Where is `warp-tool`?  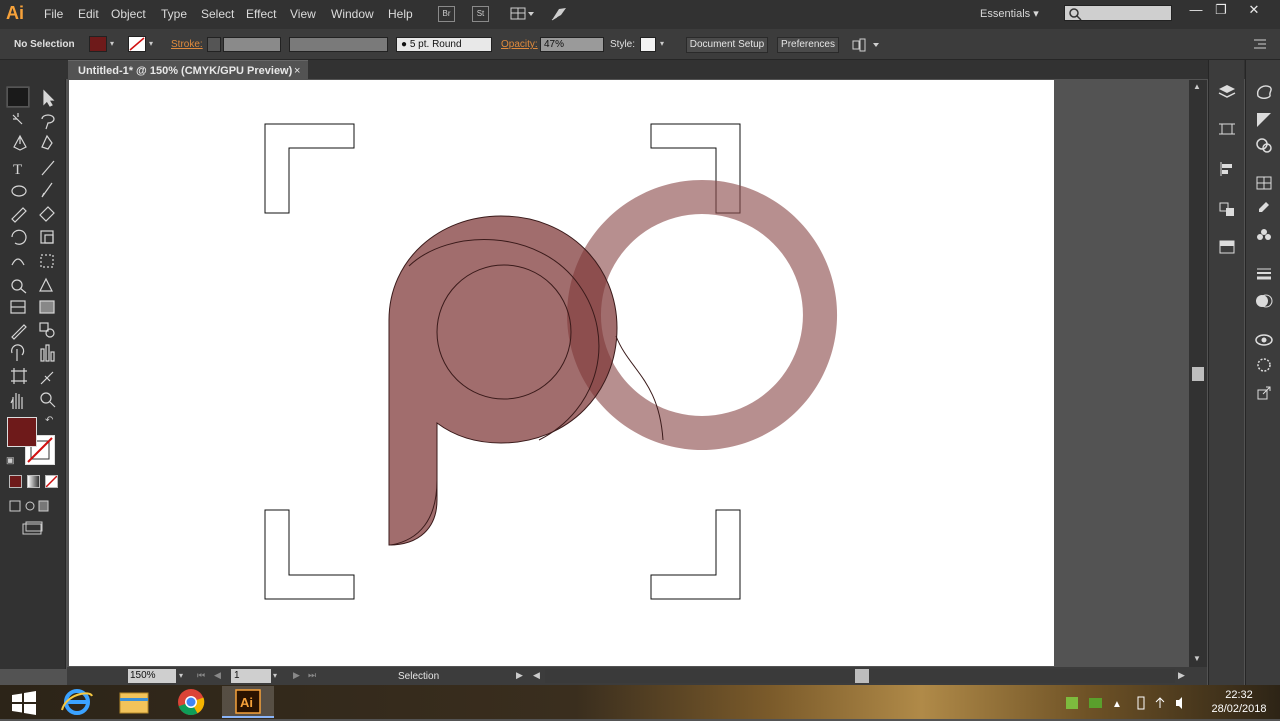
warp-tool is located at coordinates (18, 261).